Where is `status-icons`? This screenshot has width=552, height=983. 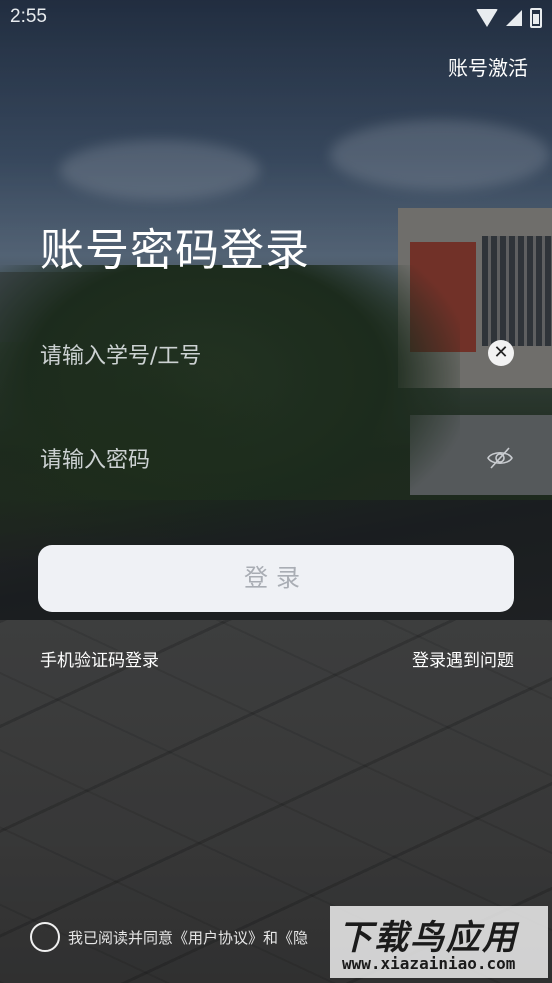 status-icons is located at coordinates (509, 18).